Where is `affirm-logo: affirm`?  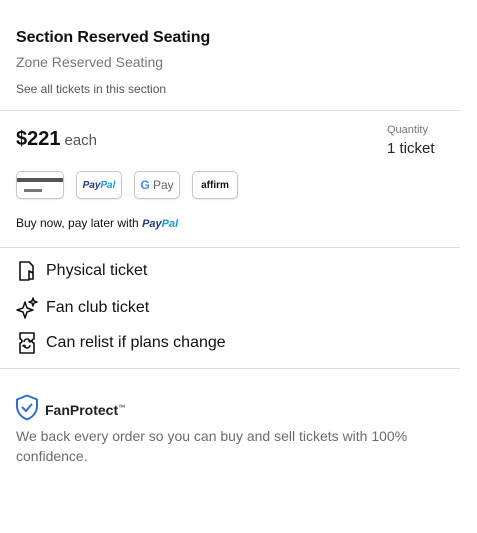 affirm-logo: affirm is located at coordinates (215, 185).